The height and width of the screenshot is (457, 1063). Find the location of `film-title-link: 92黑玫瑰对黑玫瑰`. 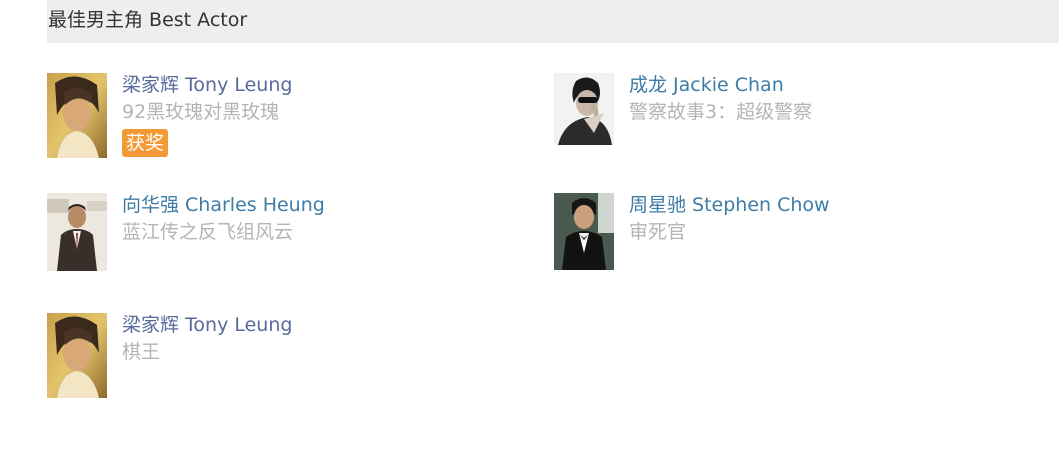

film-title-link: 92黑玫瑰对黑玫瑰 is located at coordinates (200, 112).